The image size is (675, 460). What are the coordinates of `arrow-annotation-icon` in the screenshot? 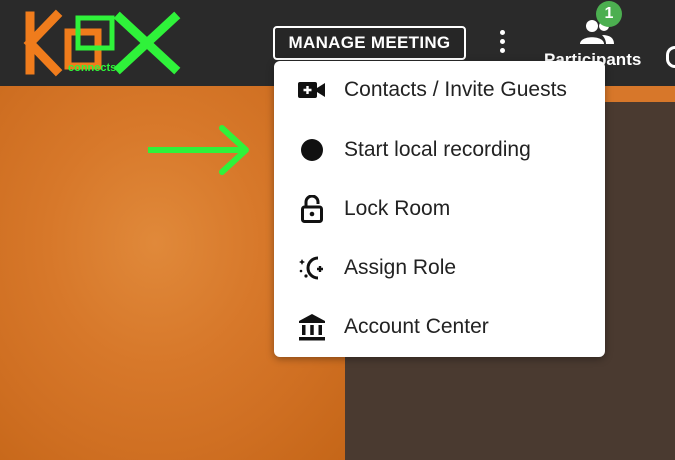 It's located at (198, 150).